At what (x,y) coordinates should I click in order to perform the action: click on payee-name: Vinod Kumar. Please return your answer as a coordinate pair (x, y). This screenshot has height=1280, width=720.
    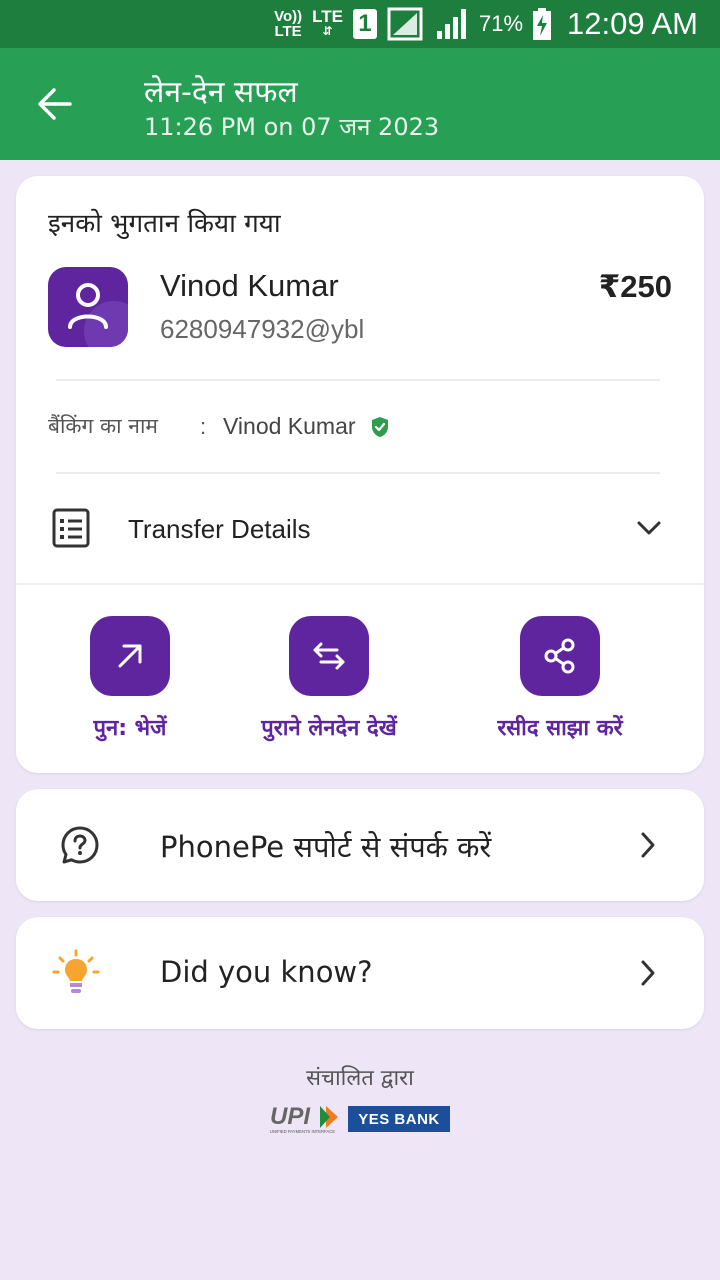
    Looking at the image, I should click on (249, 285).